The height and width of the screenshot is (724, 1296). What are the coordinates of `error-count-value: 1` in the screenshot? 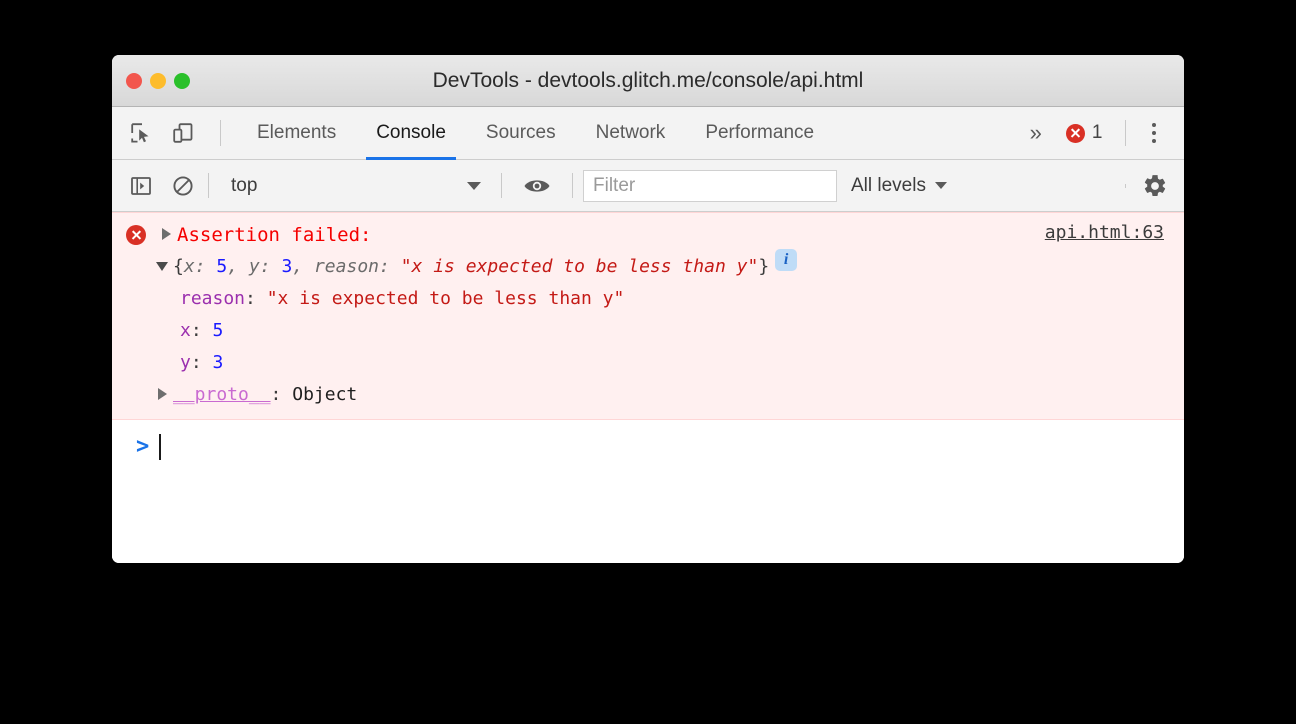 It's located at (1097, 132).